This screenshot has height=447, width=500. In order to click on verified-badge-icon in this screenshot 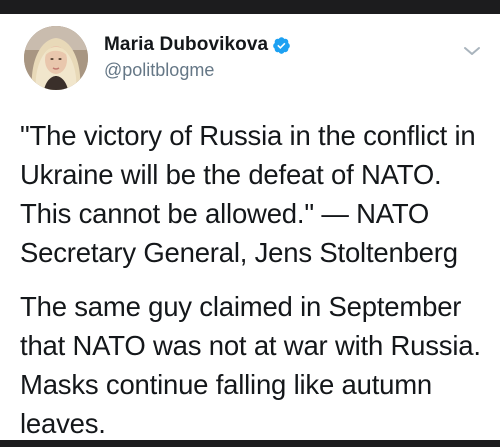, I will do `click(282, 45)`.